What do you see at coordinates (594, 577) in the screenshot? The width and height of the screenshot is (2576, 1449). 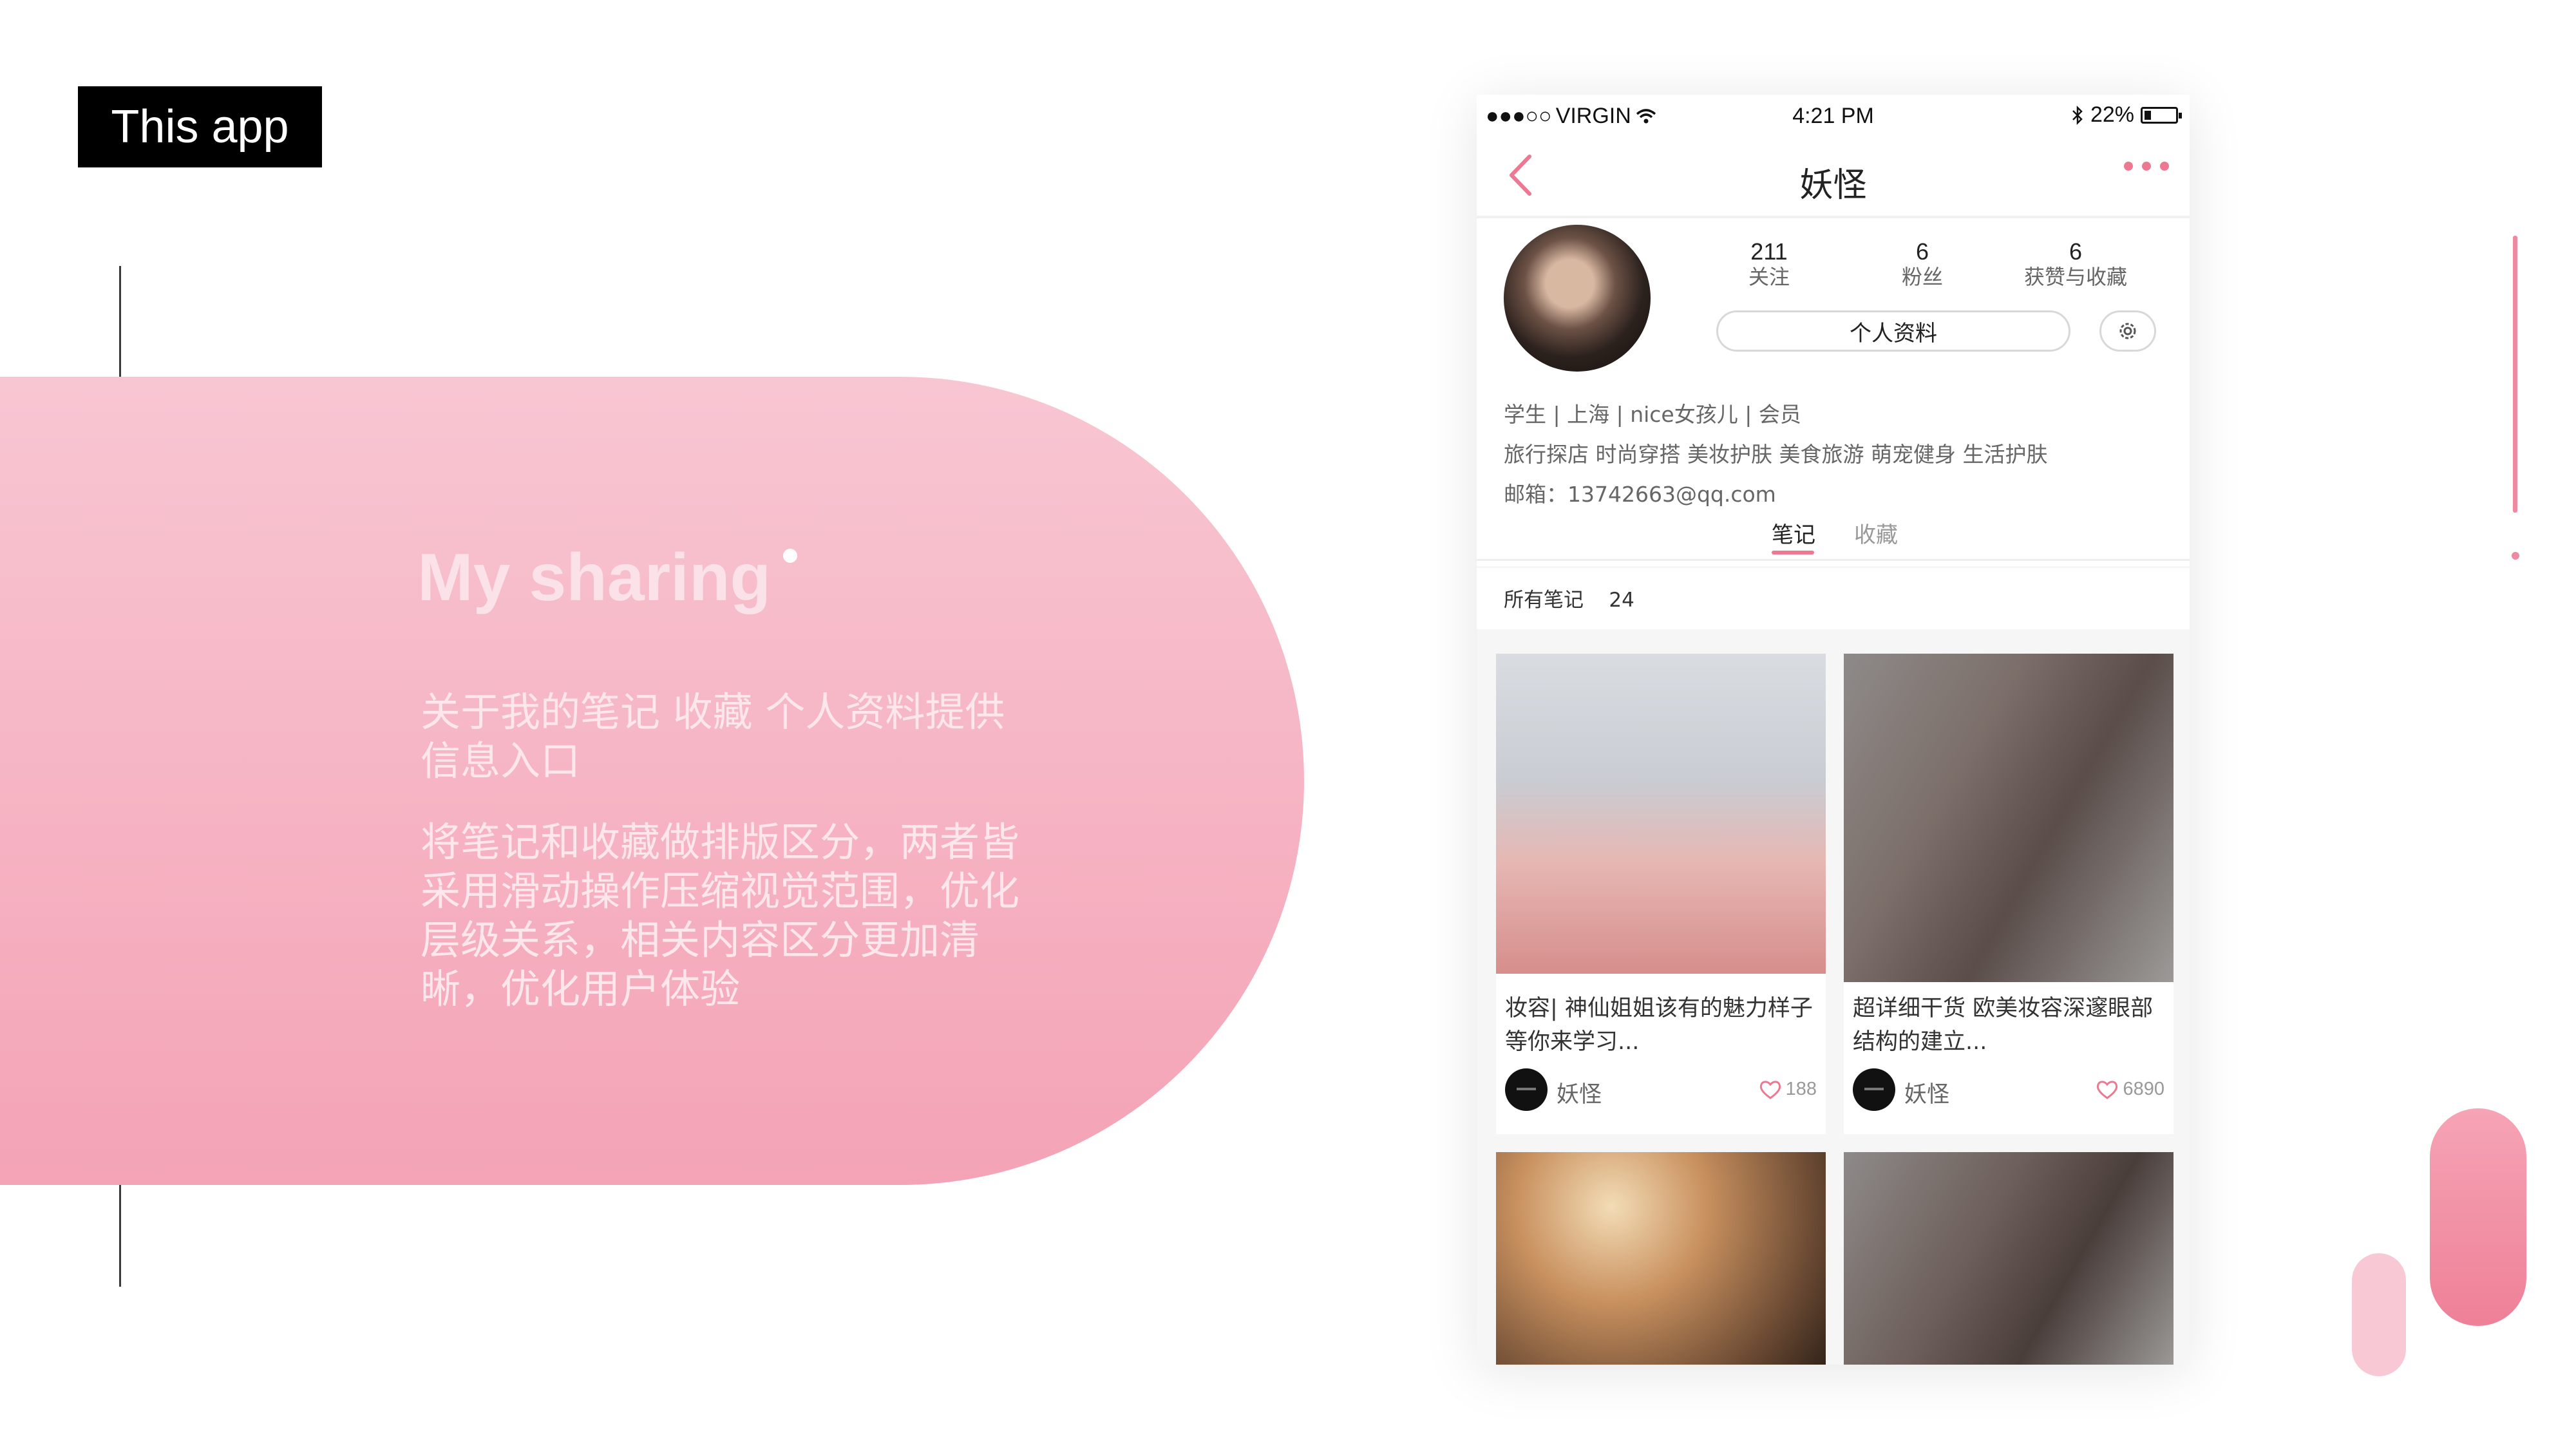 I see `section-heading: My sharing` at bounding box center [594, 577].